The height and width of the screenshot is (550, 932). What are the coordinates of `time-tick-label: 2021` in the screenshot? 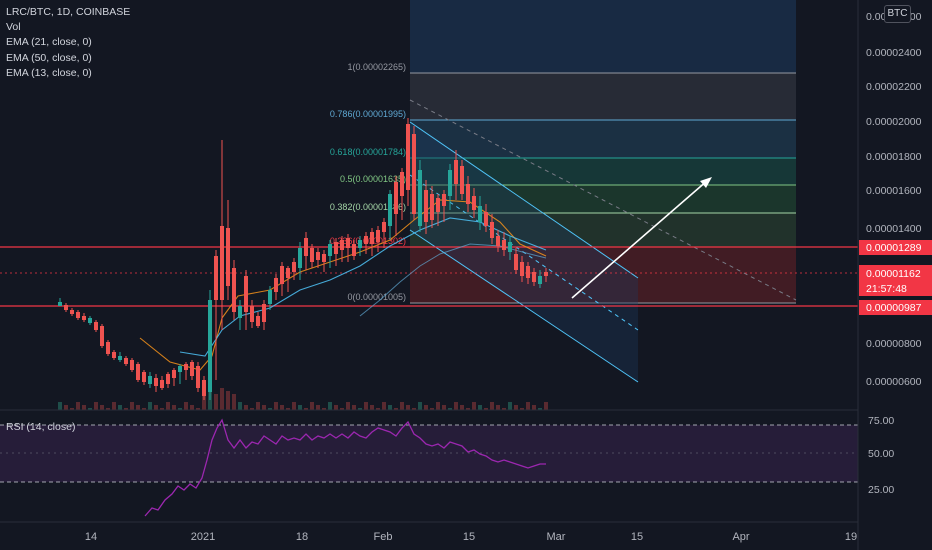 It's located at (203, 537).